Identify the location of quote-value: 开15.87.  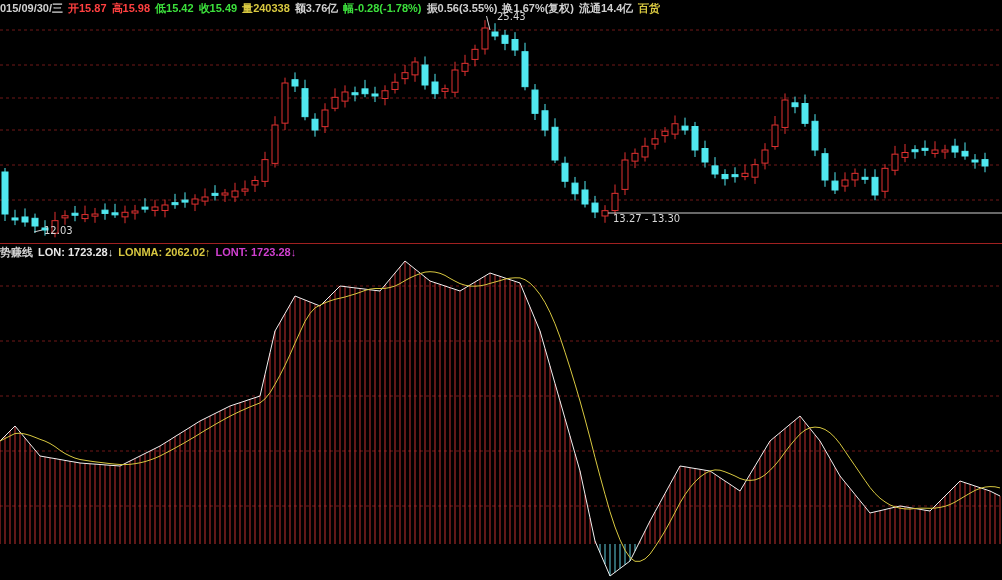
(87, 8).